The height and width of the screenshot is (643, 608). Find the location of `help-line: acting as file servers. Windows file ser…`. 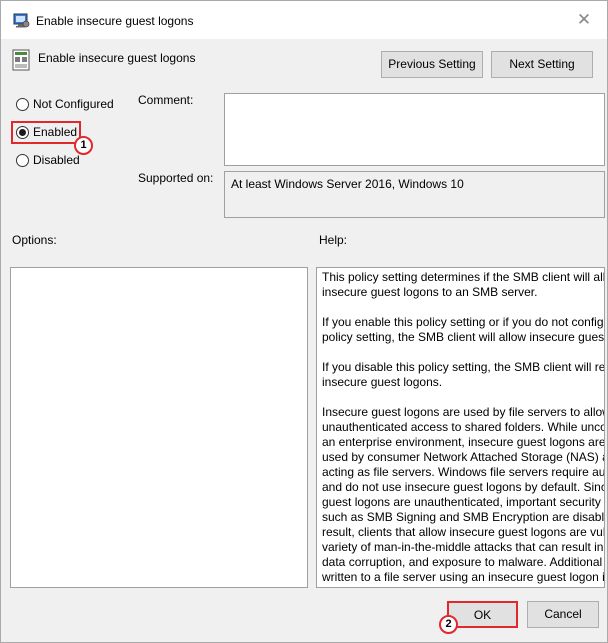

help-line: acting as file servers. Windows file ser… is located at coordinates (463, 472).